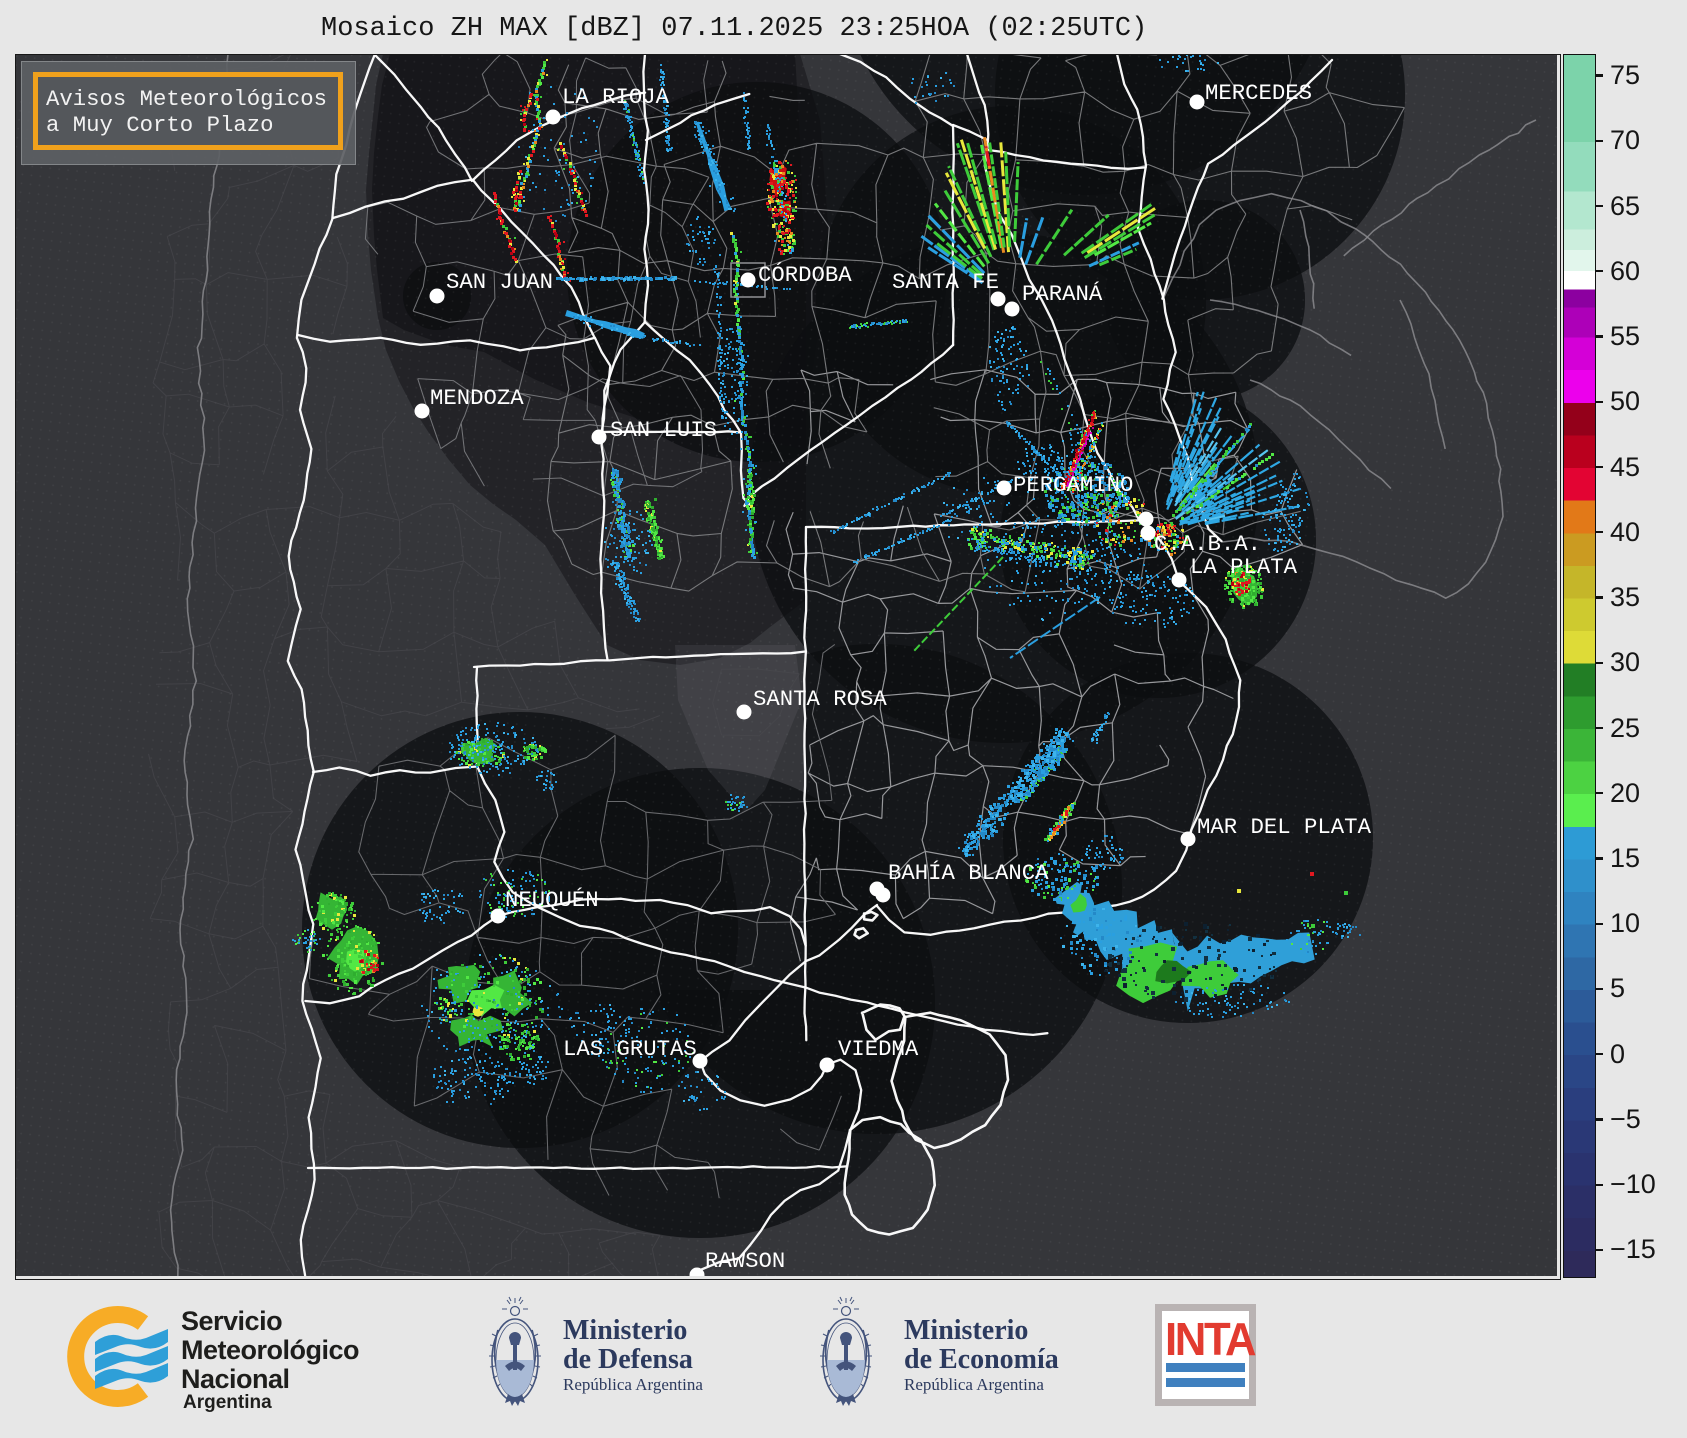 The image size is (1687, 1438). Describe the element at coordinates (805, 275) in the screenshot. I see `svg-text: CÓRDOBA` at that location.